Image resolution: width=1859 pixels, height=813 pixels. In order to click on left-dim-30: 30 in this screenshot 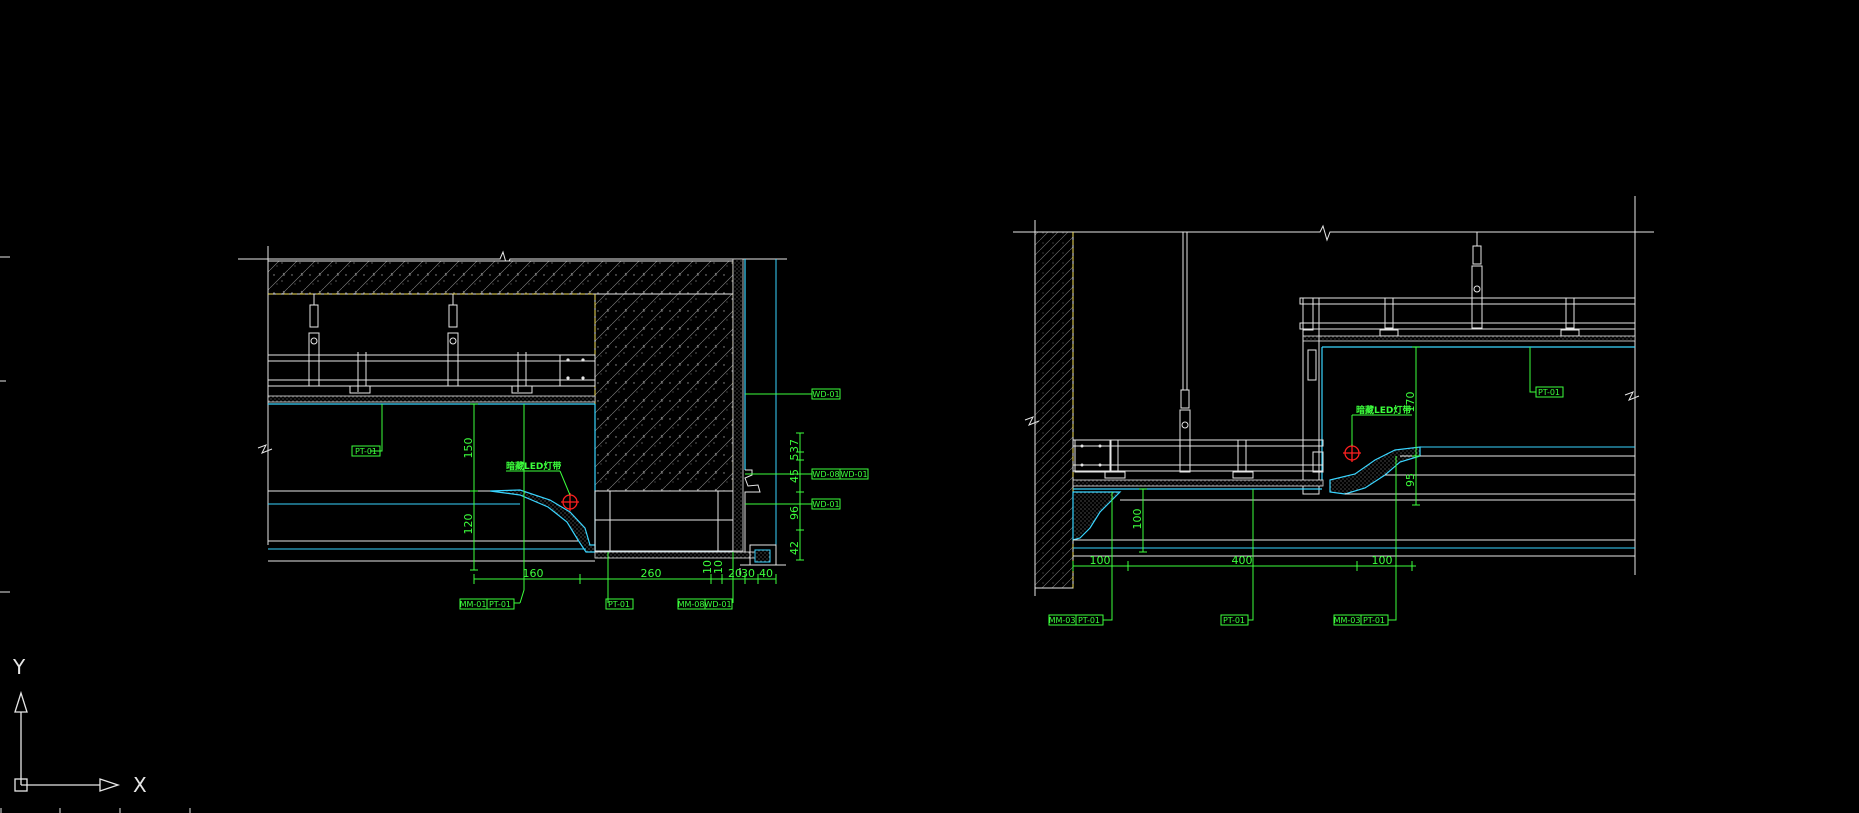, I will do `click(748, 573)`.